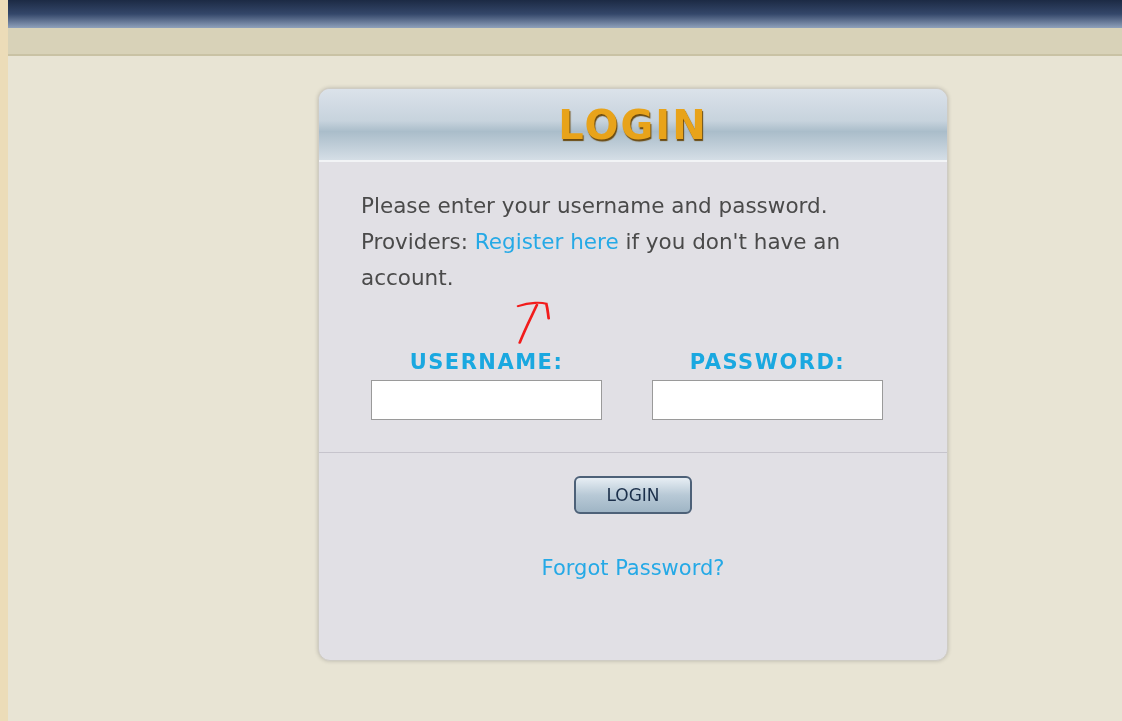  I want to click on password-field, so click(767, 400).